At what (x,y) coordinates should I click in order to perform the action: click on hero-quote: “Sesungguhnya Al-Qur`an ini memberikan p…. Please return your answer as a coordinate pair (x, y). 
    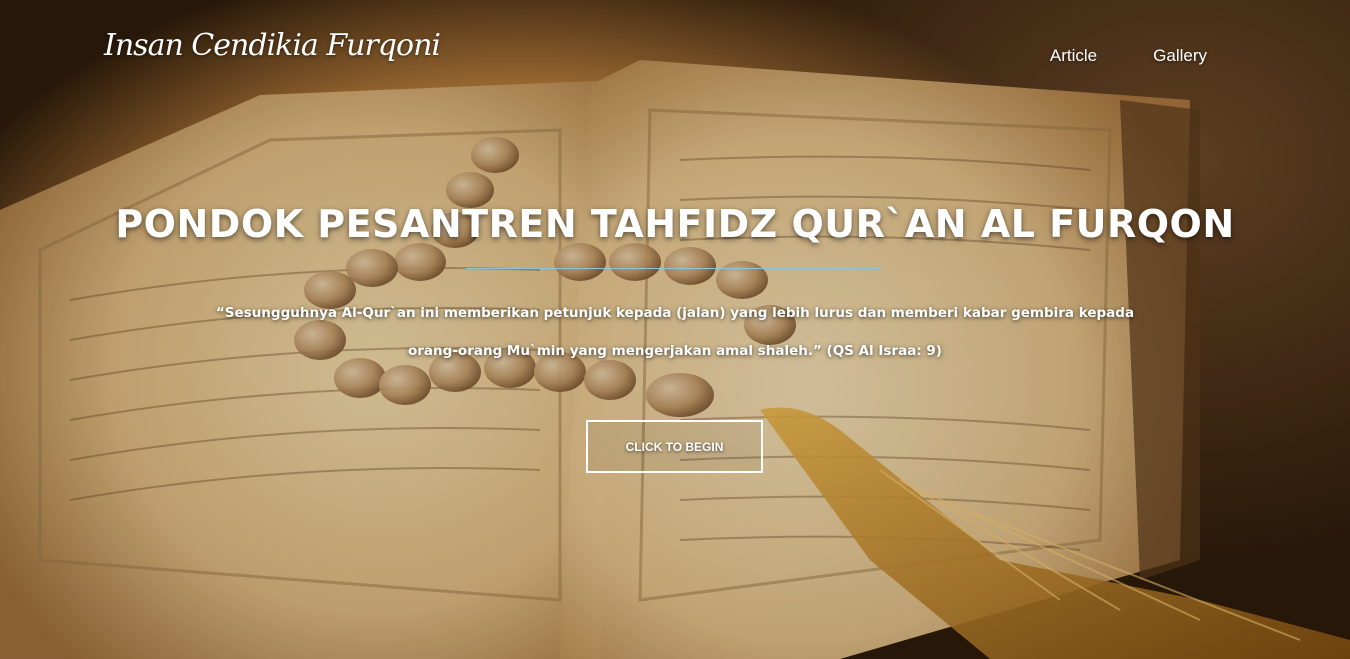
    Looking at the image, I should click on (675, 332).